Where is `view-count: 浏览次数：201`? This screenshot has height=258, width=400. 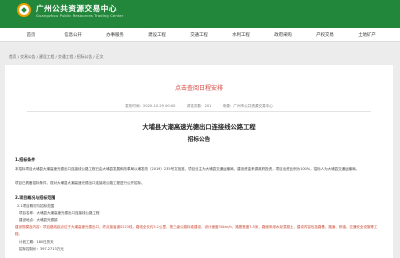 view-count: 浏览次数：201 is located at coordinates (199, 106).